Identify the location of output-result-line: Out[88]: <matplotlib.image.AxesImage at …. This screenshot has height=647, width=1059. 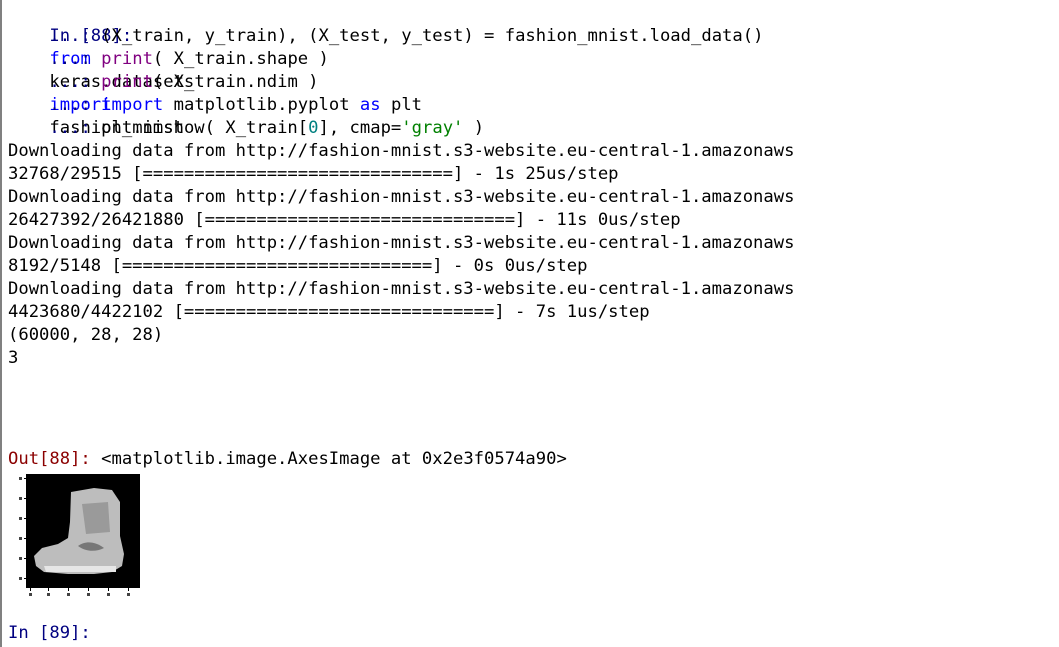
(287, 459).